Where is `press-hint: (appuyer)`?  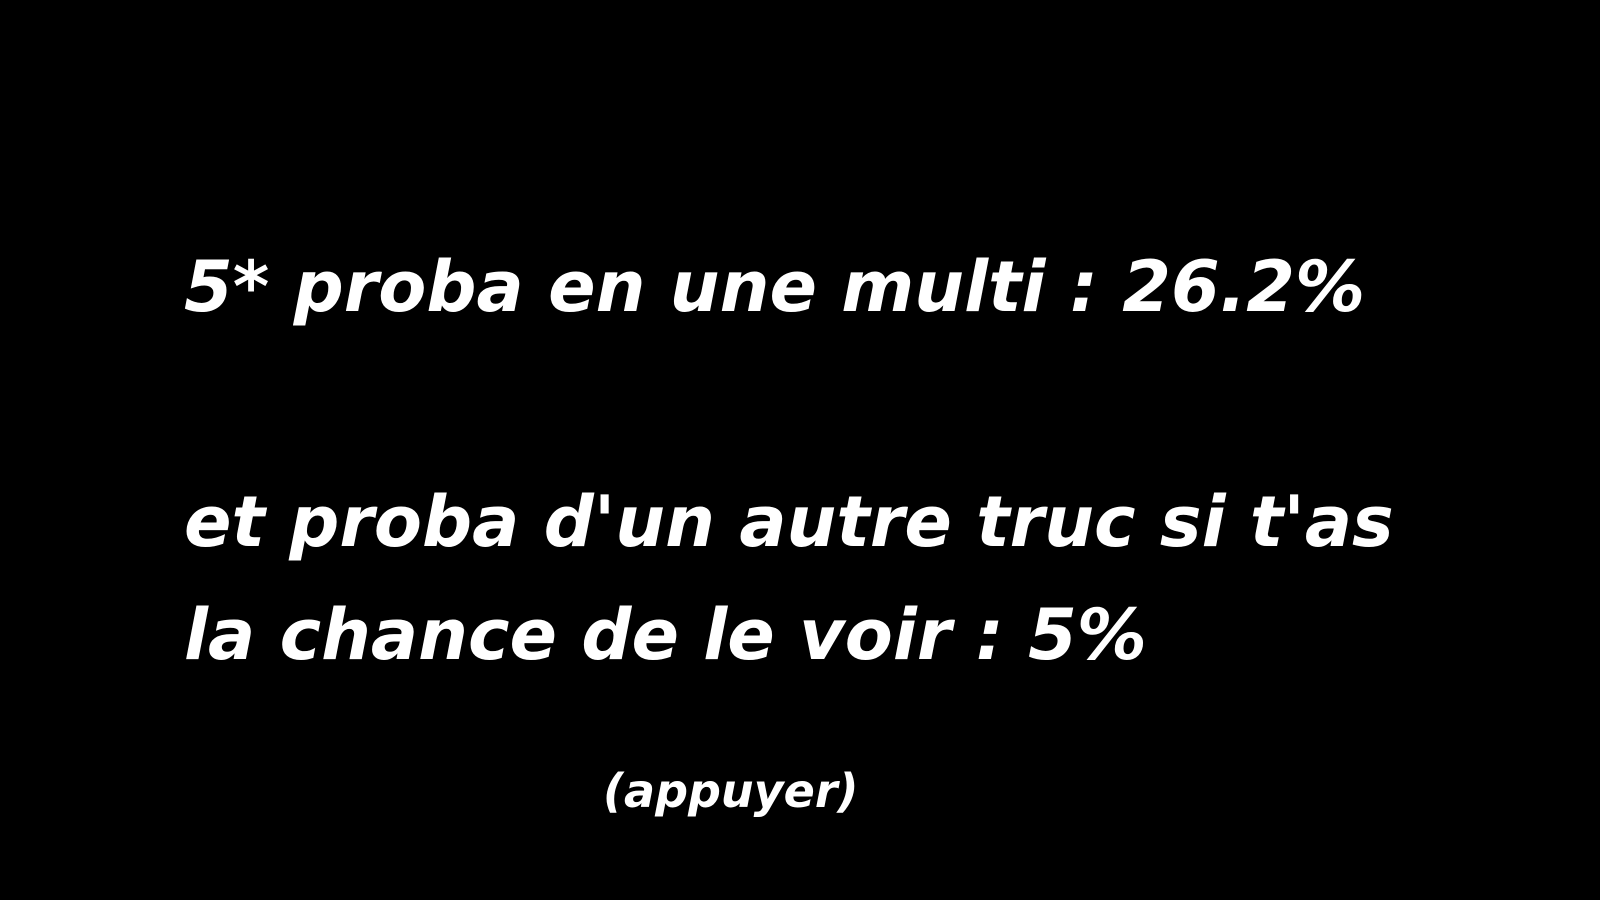
press-hint: (appuyer) is located at coordinates (731, 791).